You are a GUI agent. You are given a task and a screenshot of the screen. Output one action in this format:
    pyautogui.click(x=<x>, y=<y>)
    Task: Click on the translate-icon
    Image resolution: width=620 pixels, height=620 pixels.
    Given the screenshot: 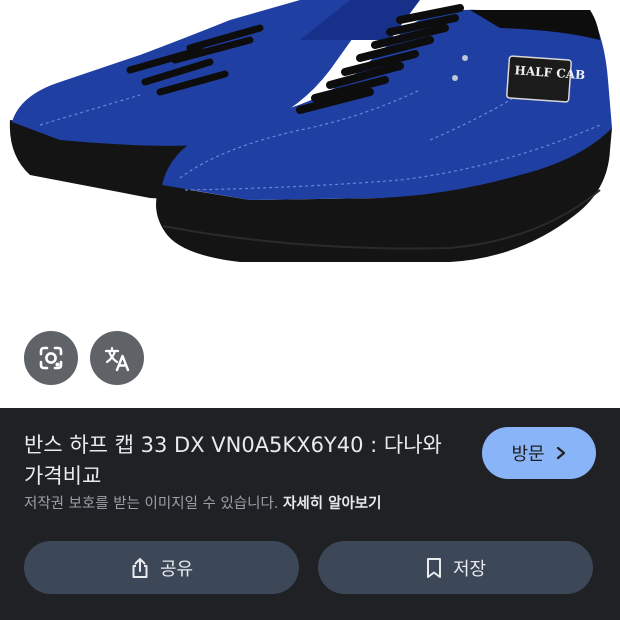 What is the action you would take?
    pyautogui.click(x=117, y=359)
    